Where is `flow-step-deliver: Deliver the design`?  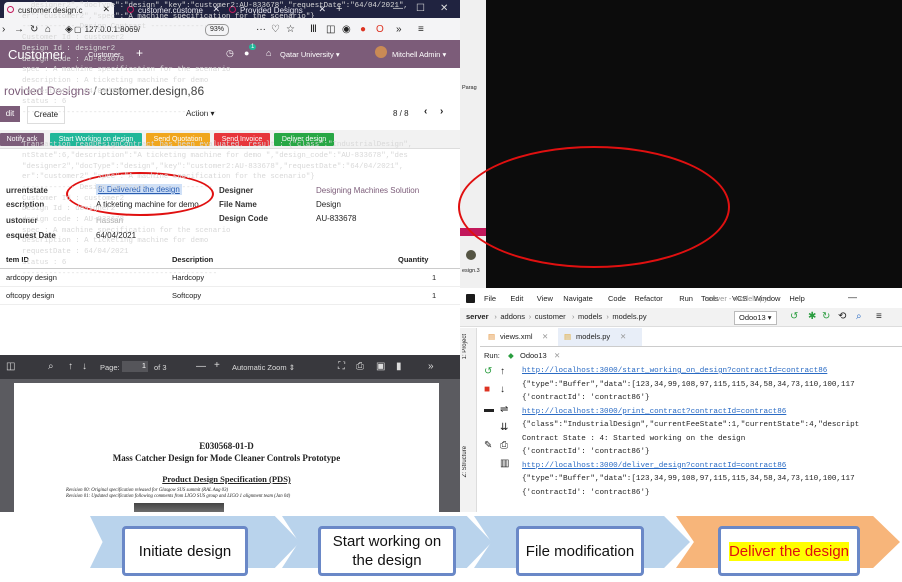 flow-step-deliver: Deliver the design is located at coordinates (789, 551).